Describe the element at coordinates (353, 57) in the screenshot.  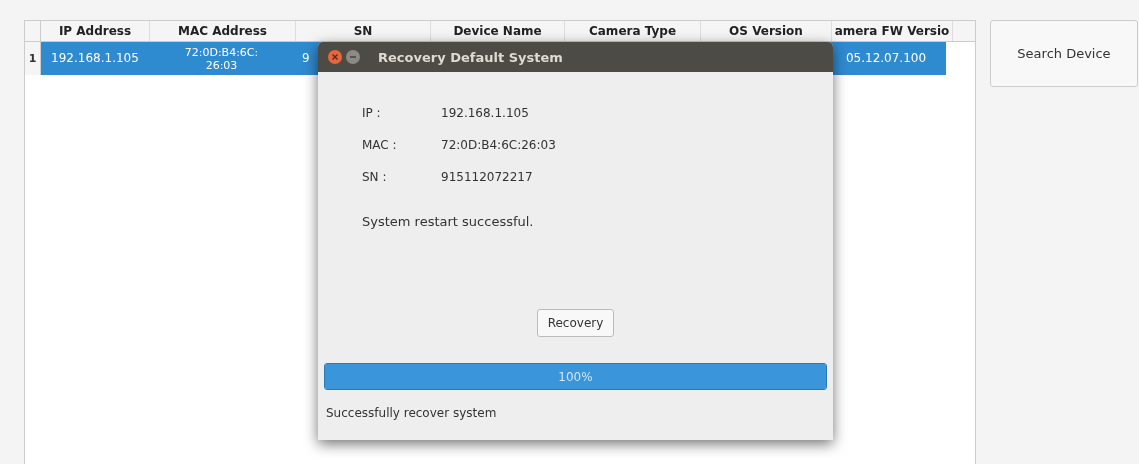
I see `minimize-icon` at that location.